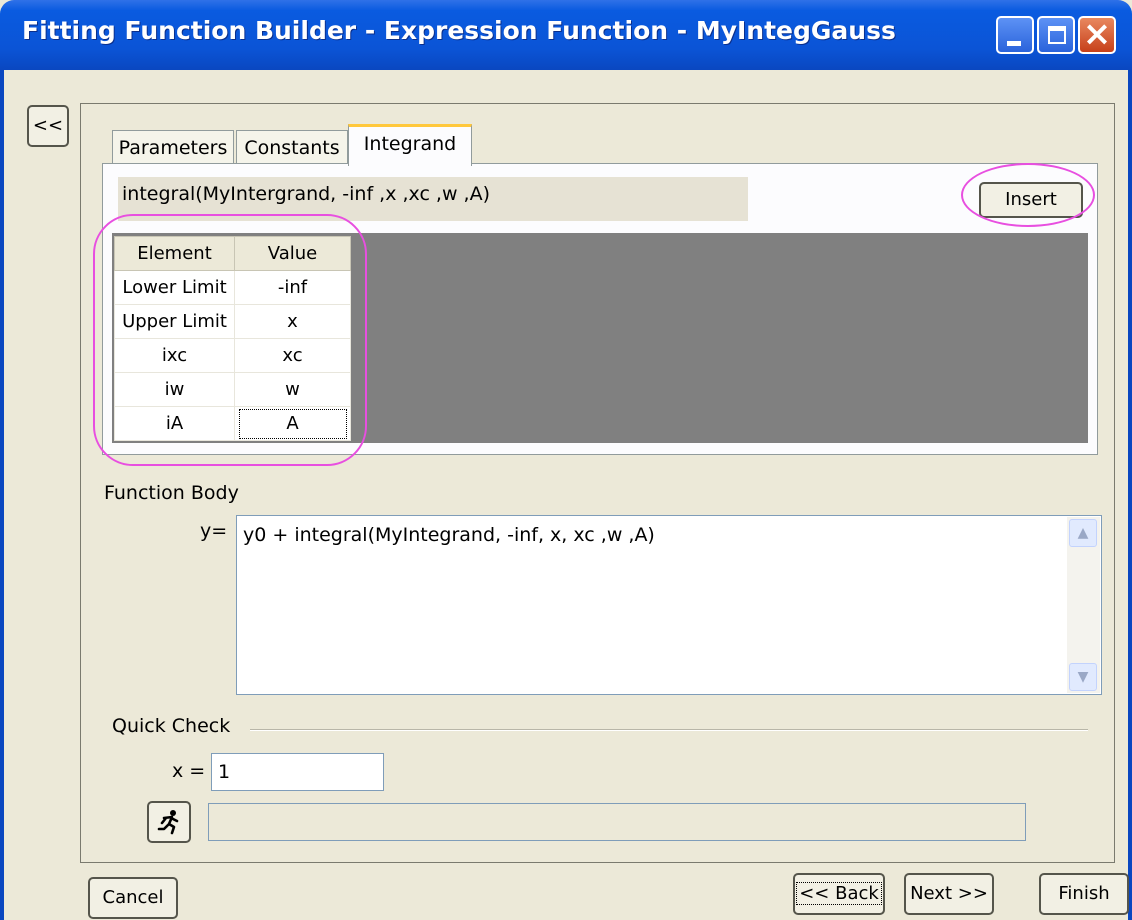 The height and width of the screenshot is (920, 1132). Describe the element at coordinates (174, 253) in the screenshot. I see `column-header-element: Element` at that location.